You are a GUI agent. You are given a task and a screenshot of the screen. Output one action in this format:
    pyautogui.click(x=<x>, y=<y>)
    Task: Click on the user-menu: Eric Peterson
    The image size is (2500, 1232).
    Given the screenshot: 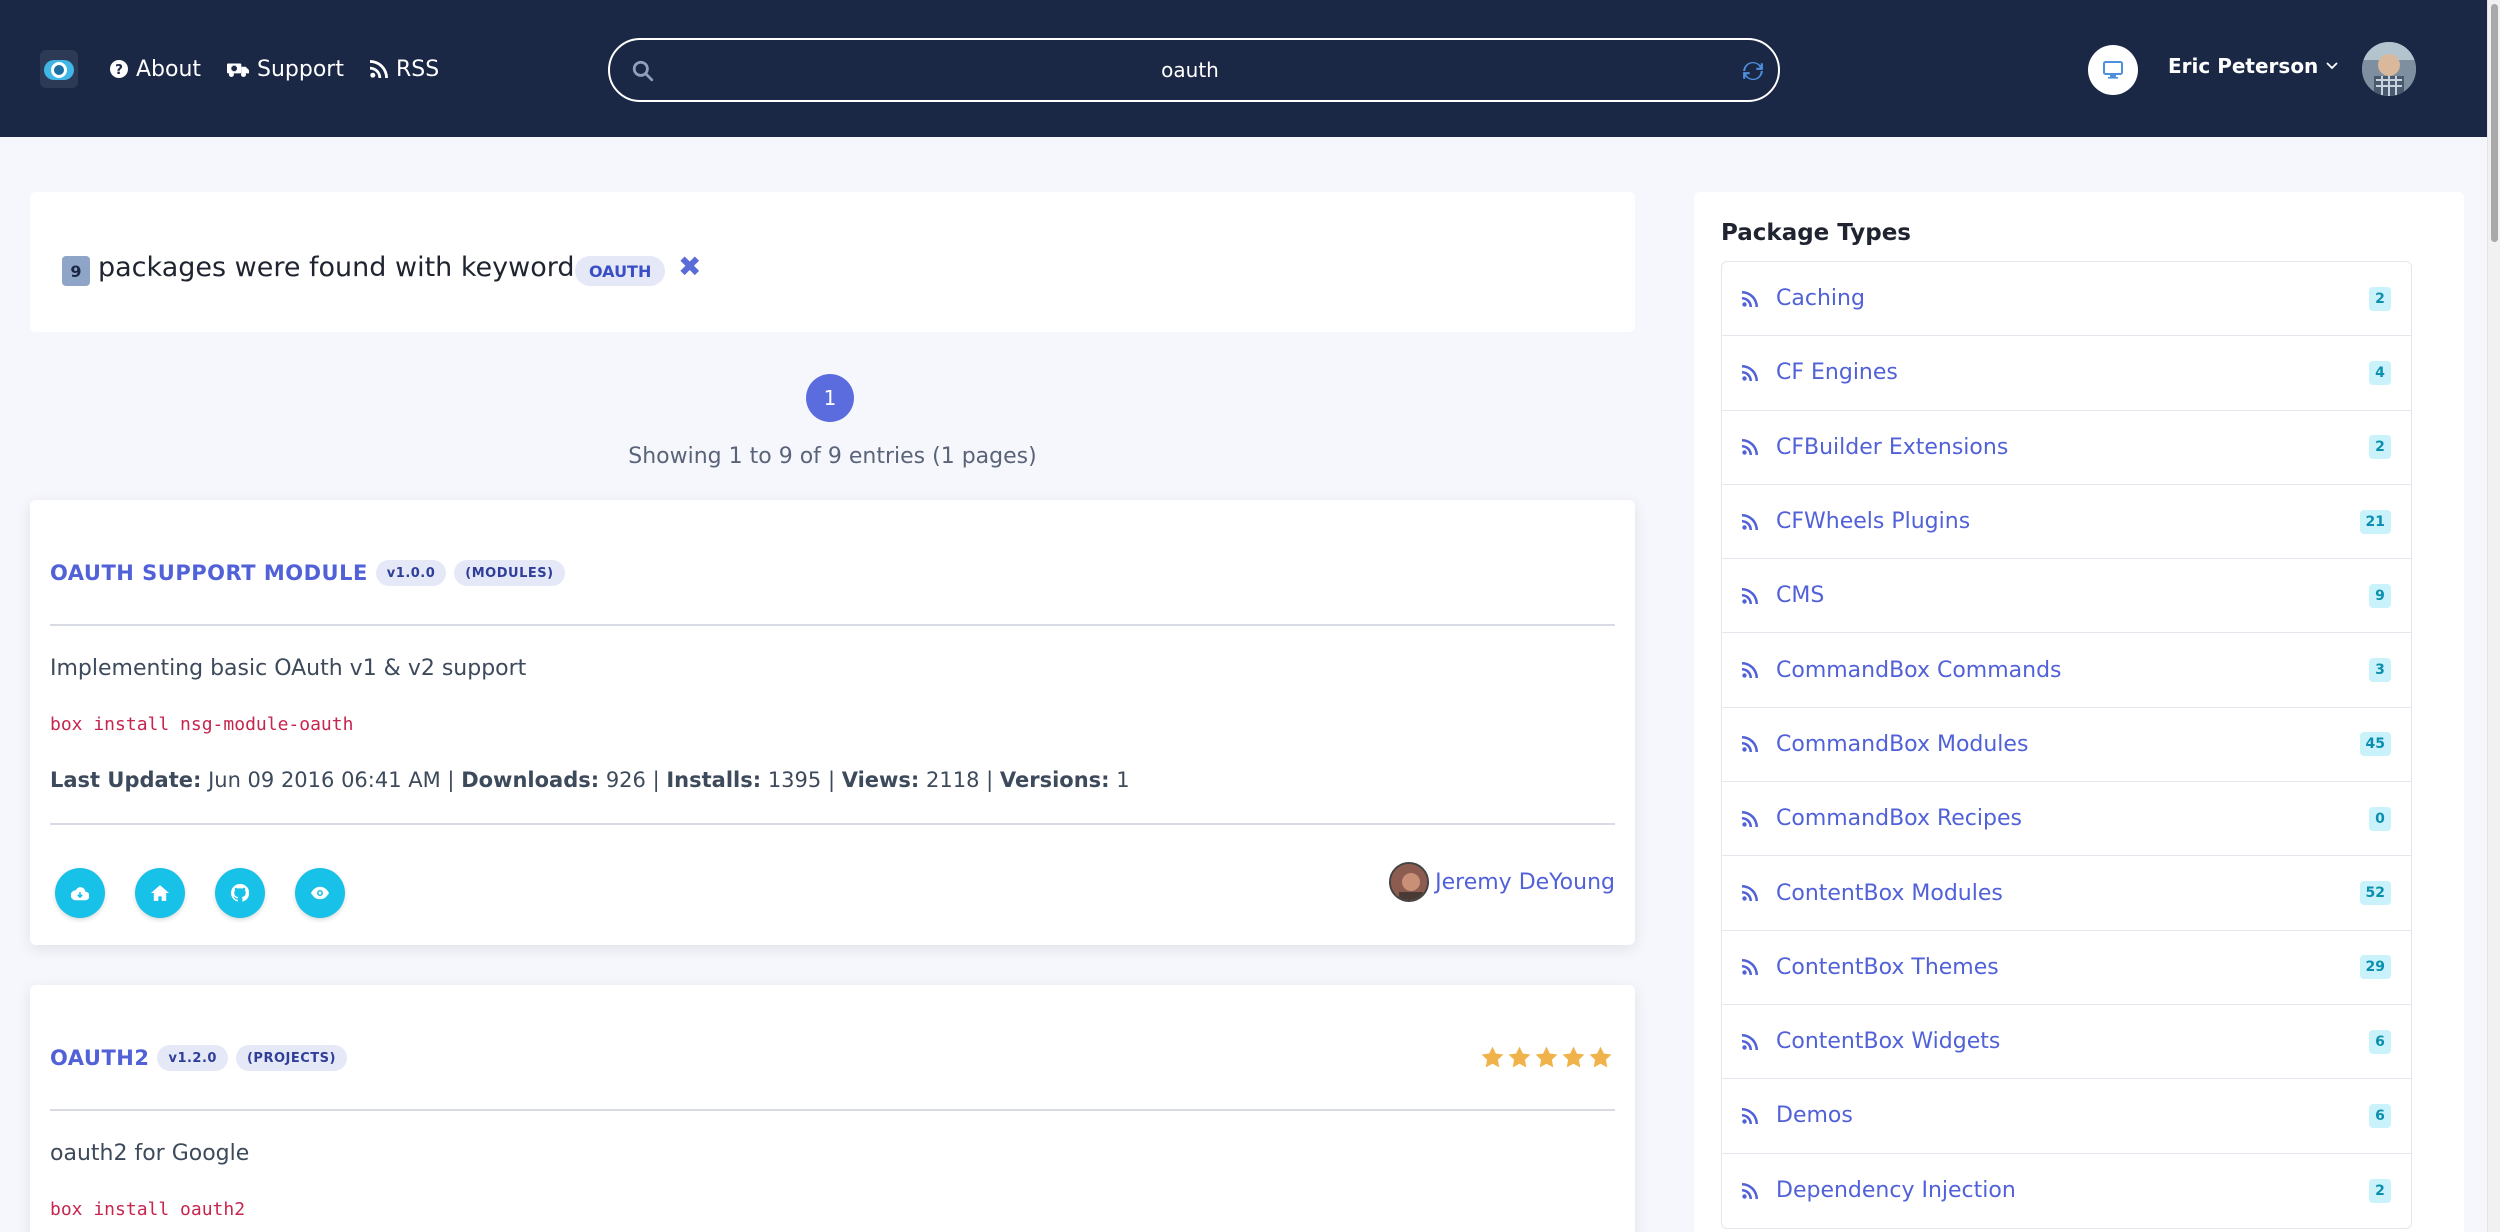 What is the action you would take?
    pyautogui.click(x=2253, y=66)
    